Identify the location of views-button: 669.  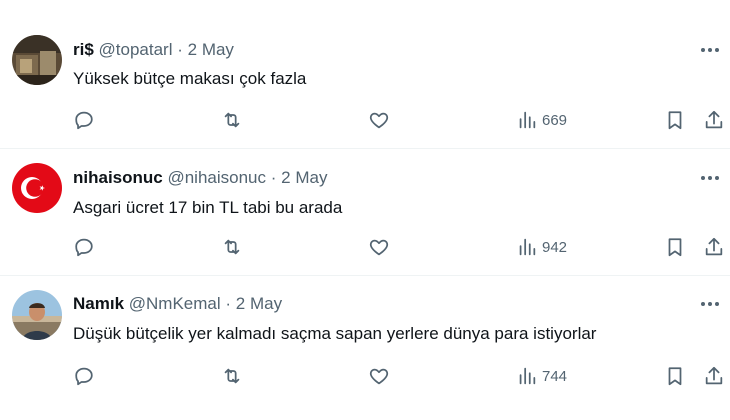
(541, 120).